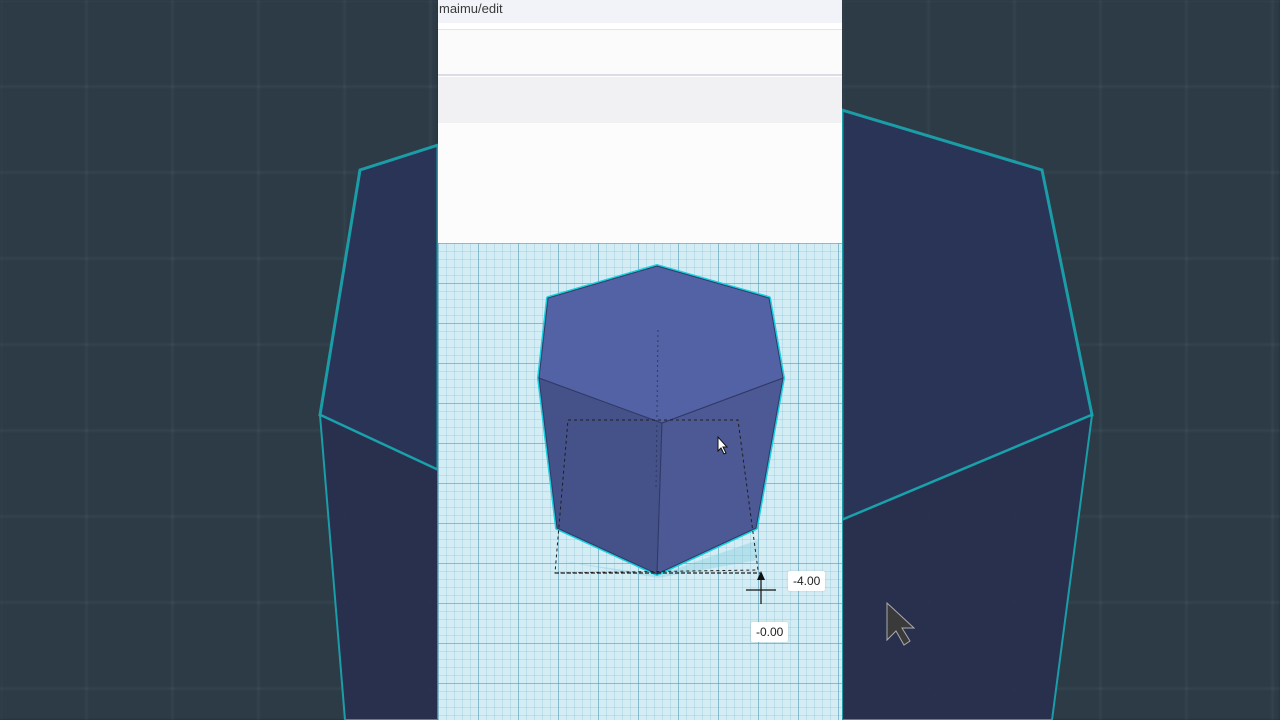 This screenshot has width=1280, height=720. I want to click on address-bar-url: maimu/edit, so click(471, 8).